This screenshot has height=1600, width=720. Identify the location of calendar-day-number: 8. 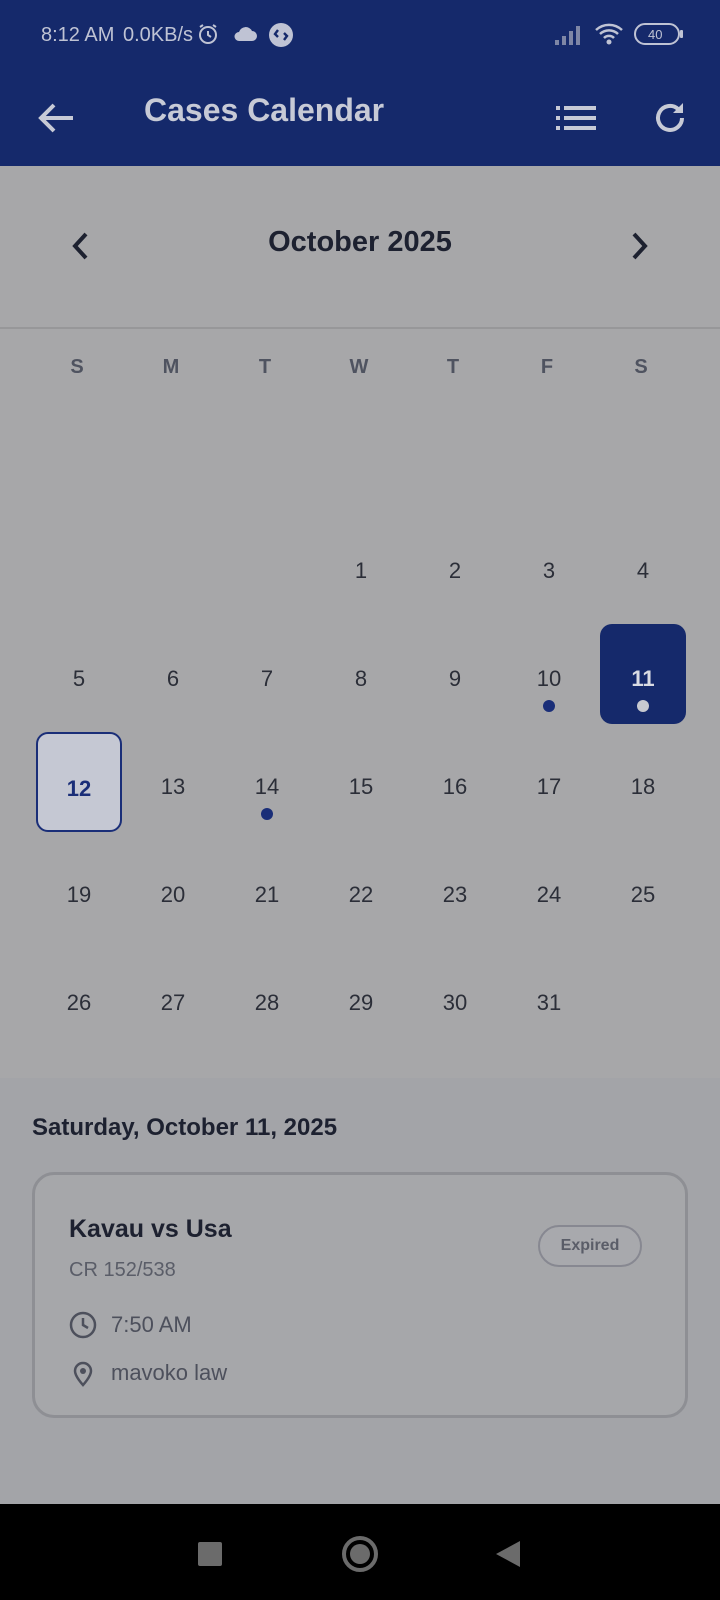
(361, 678).